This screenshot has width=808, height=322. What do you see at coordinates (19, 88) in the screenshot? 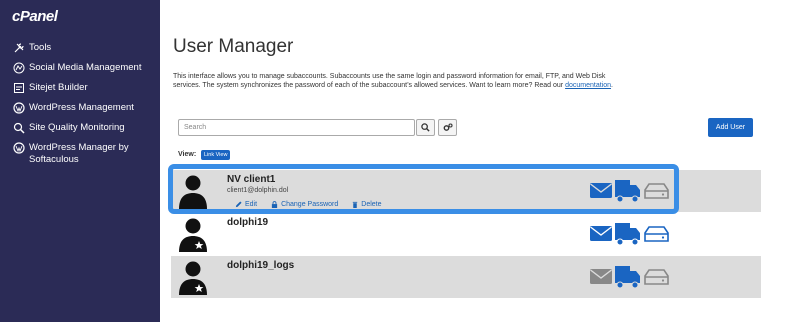
I see `sitejet-icon` at bounding box center [19, 88].